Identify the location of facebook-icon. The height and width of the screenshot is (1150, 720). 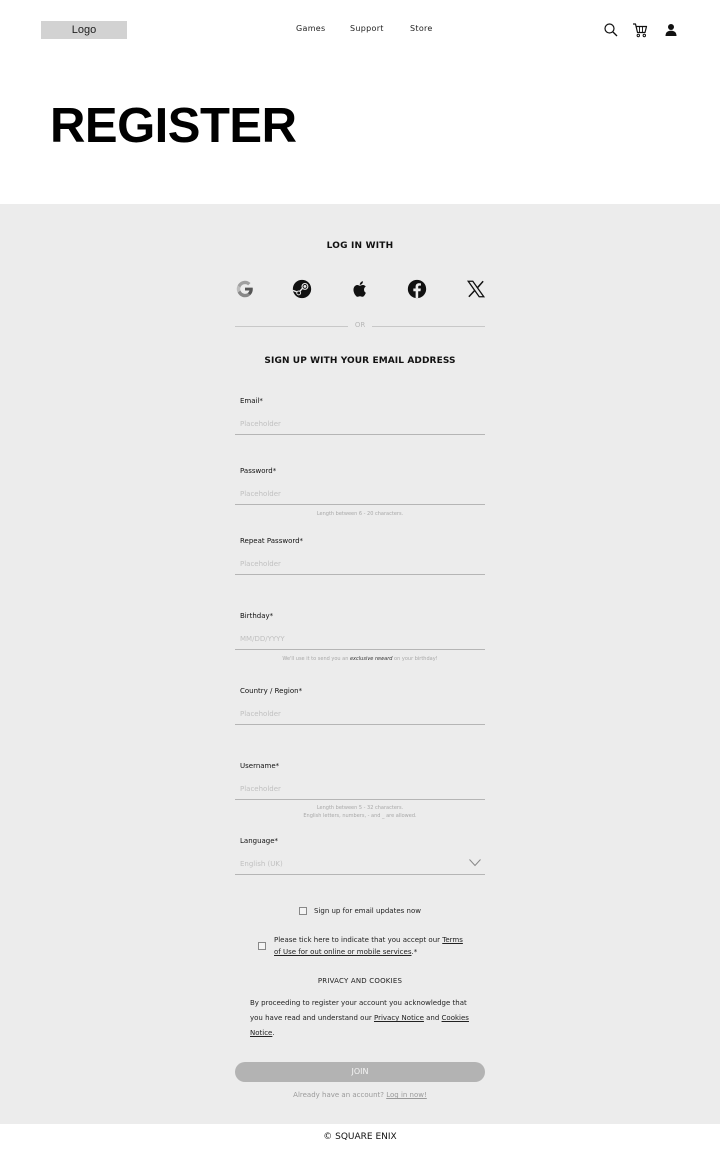
(417, 289).